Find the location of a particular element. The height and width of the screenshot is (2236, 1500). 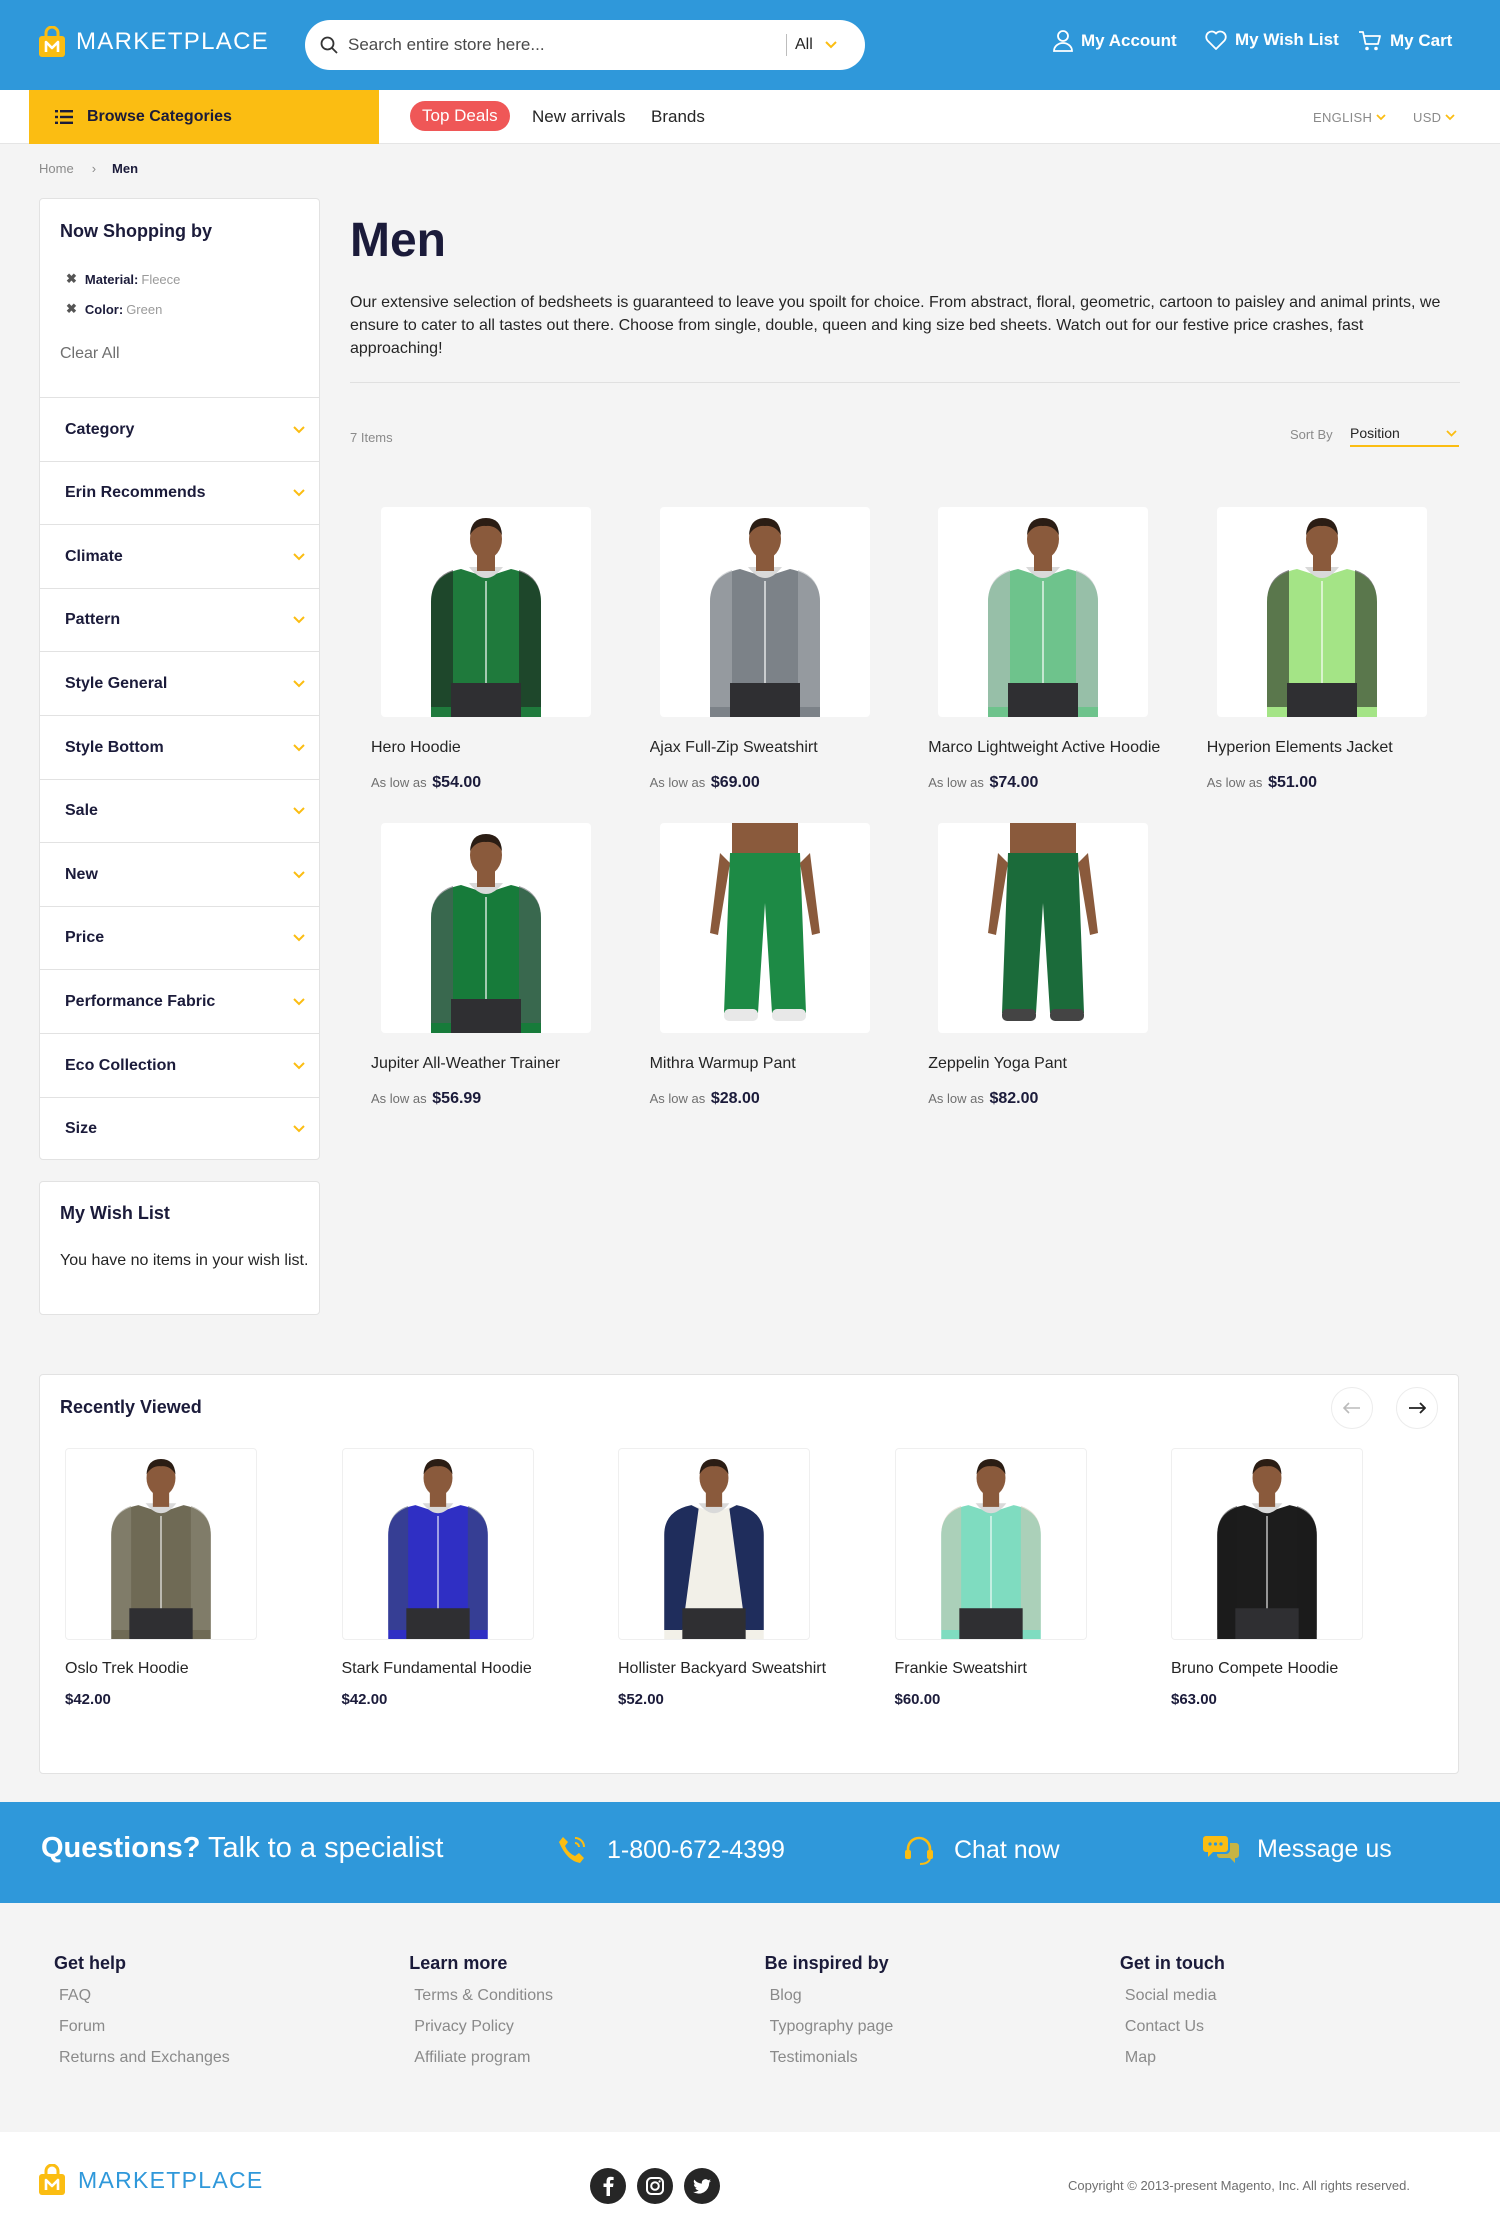

site-logo: MARKETPLACE is located at coordinates (153, 42).